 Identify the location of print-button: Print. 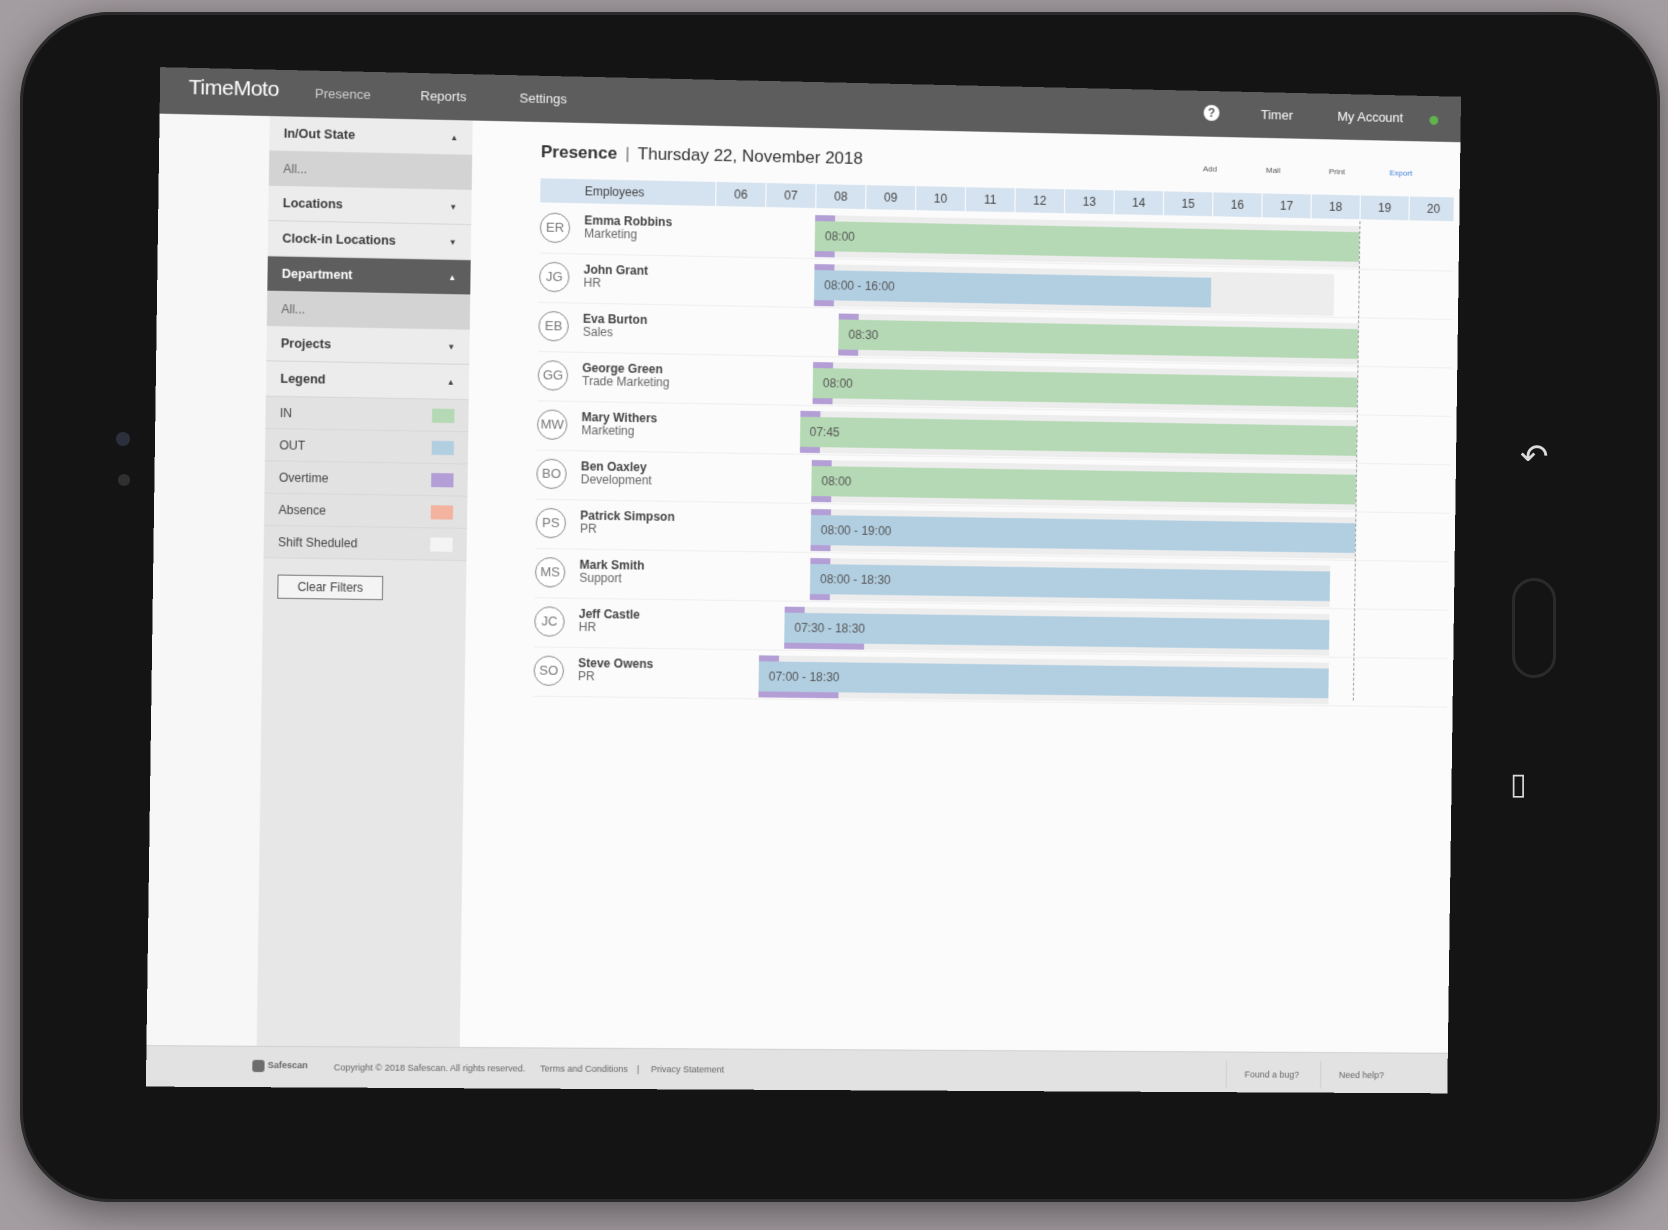
(1337, 171).